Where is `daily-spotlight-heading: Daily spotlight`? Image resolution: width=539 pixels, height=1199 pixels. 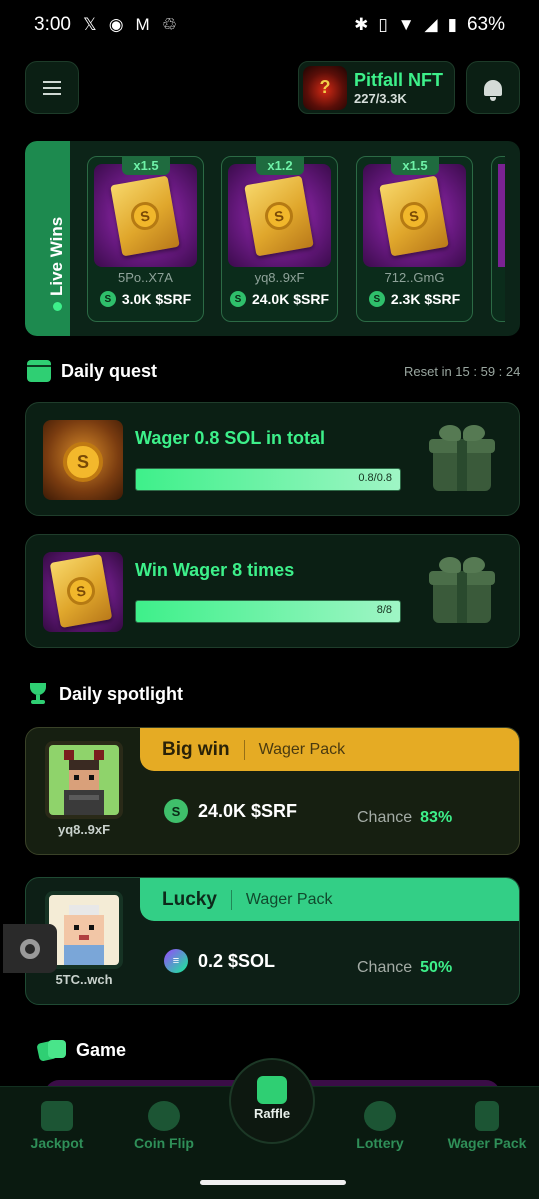
daily-spotlight-heading: Daily spotlight is located at coordinates (105, 694).